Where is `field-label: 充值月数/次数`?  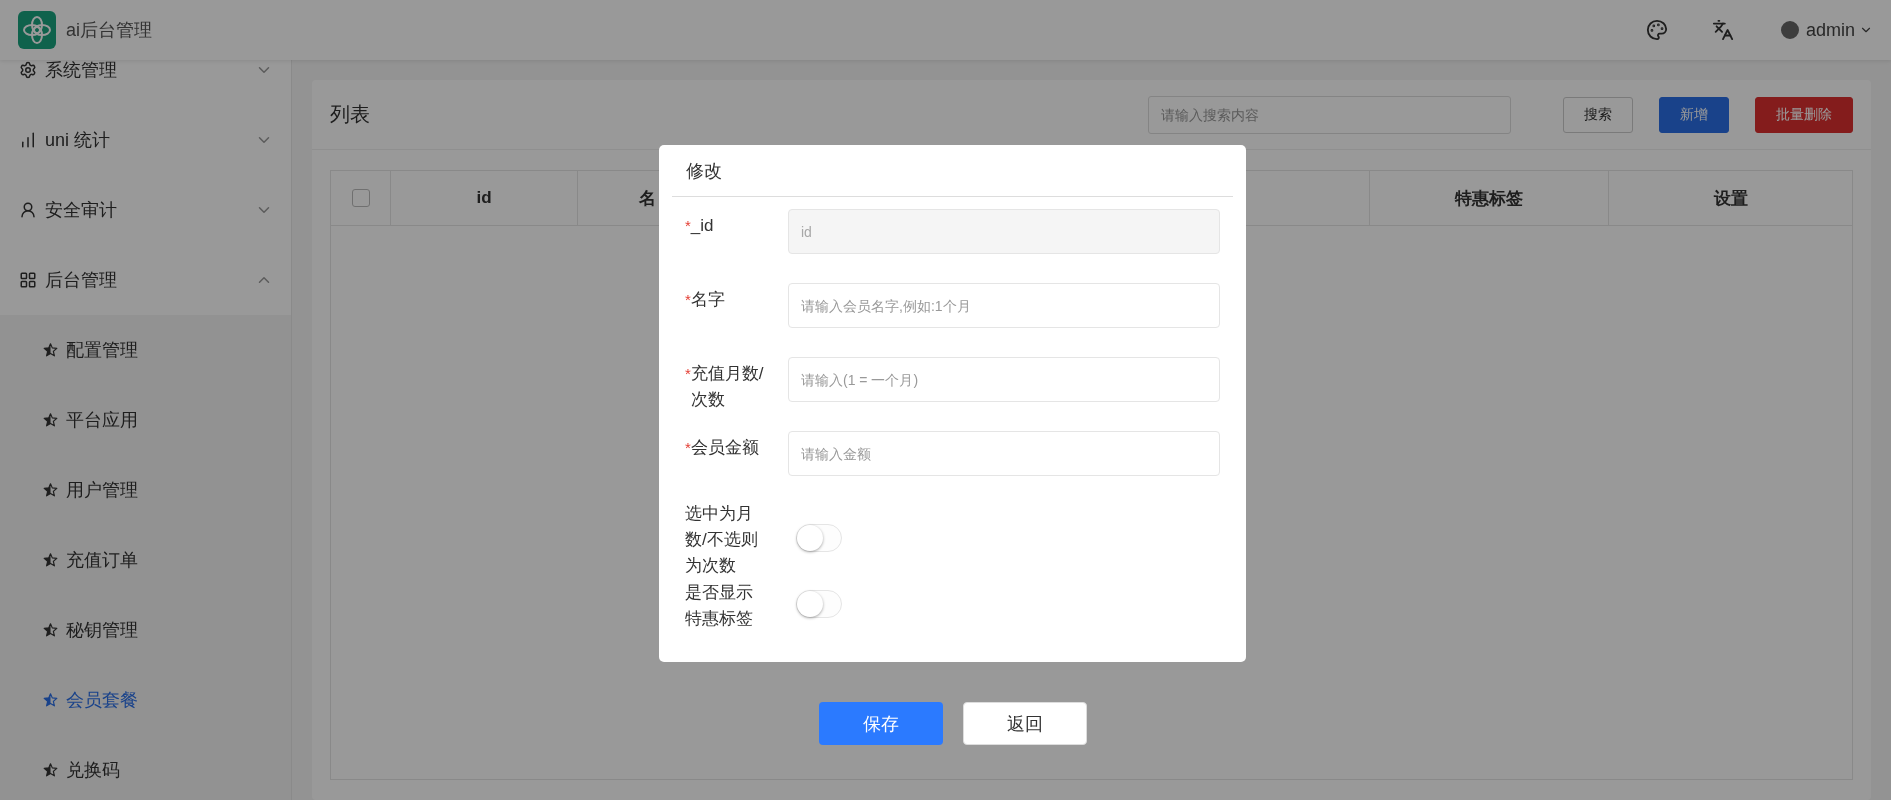 field-label: 充值月数/次数 is located at coordinates (727, 387).